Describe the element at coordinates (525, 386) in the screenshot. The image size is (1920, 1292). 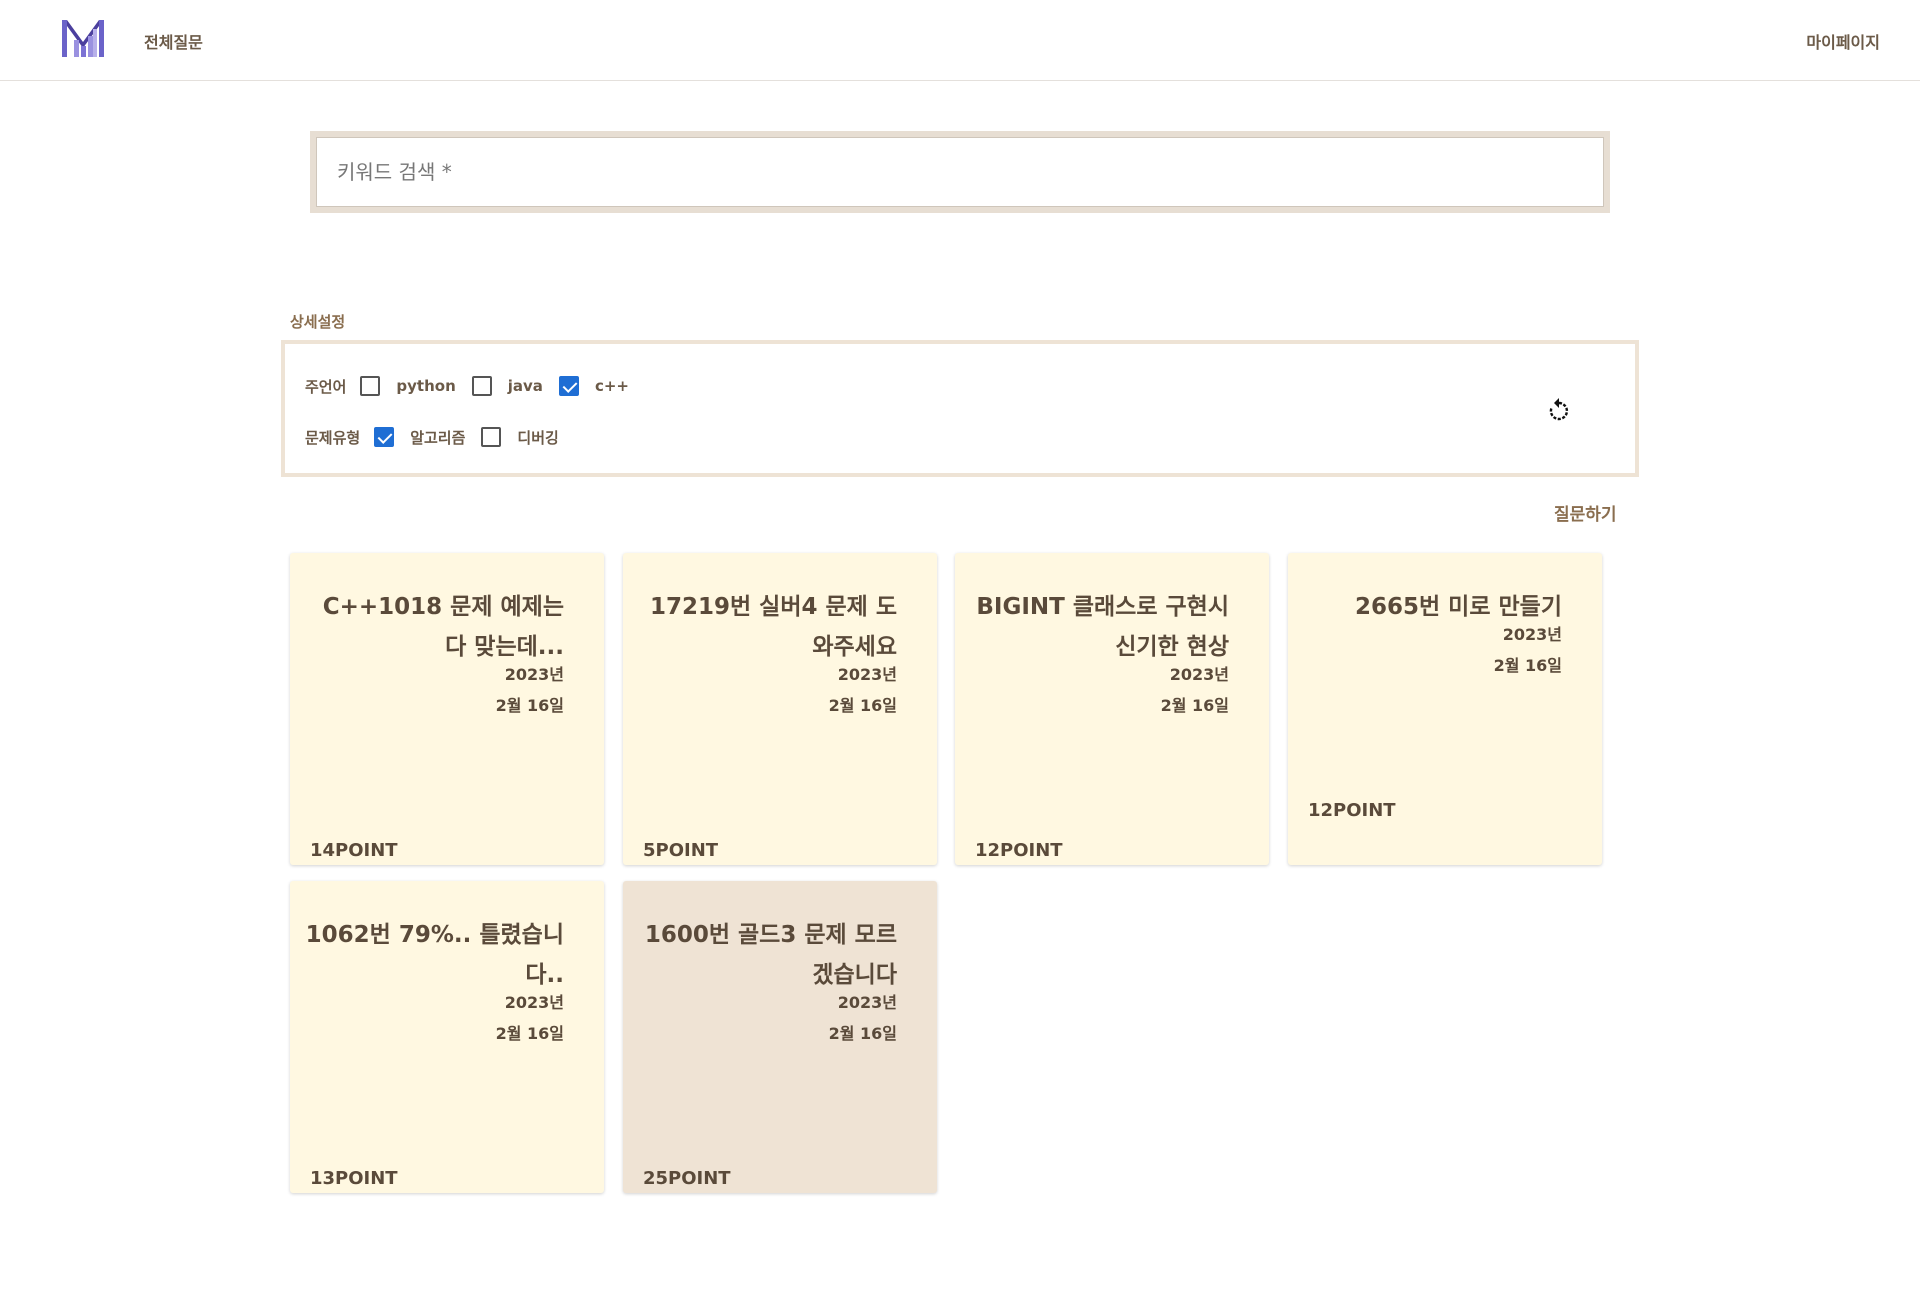
I see `java-label: java` at that location.